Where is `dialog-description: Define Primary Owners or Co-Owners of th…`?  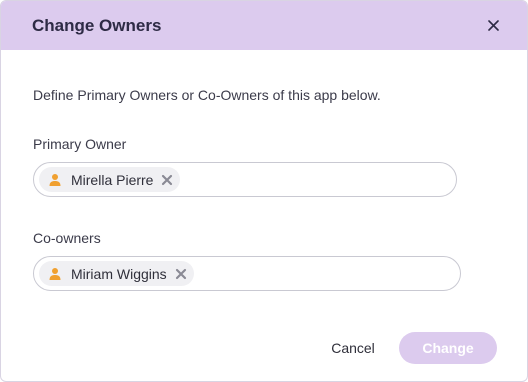
dialog-description: Define Primary Owners or Co-Owners of th… is located at coordinates (207, 95).